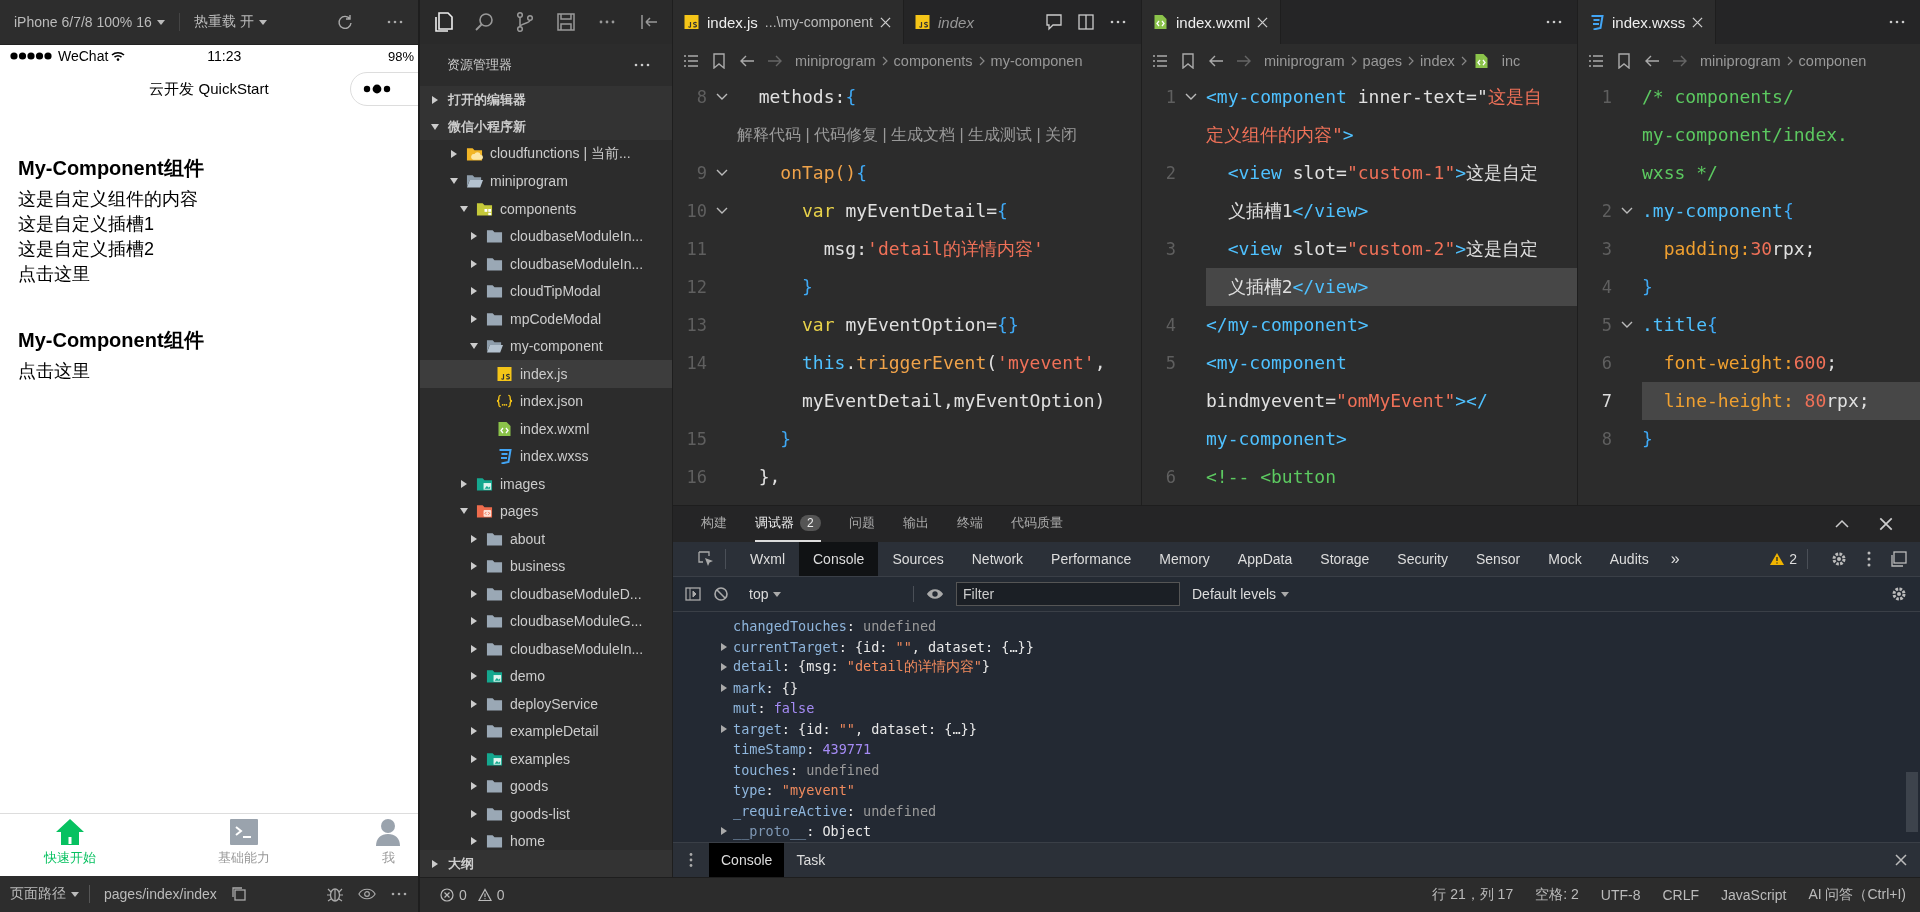 This screenshot has height=912, width=1920. What do you see at coordinates (472, 895) in the screenshot?
I see `problems-indicator: 0 0` at bounding box center [472, 895].